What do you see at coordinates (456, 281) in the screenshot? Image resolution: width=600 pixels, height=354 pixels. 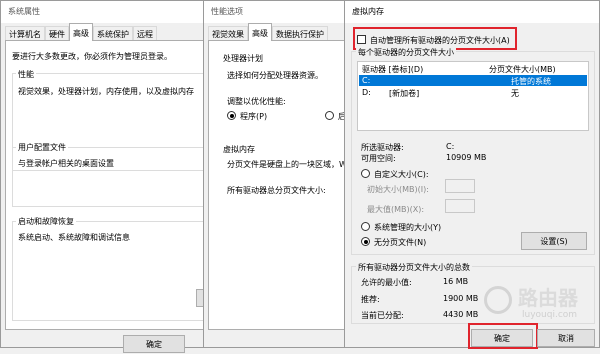 I see `min-allowed-value: 16 MB` at bounding box center [456, 281].